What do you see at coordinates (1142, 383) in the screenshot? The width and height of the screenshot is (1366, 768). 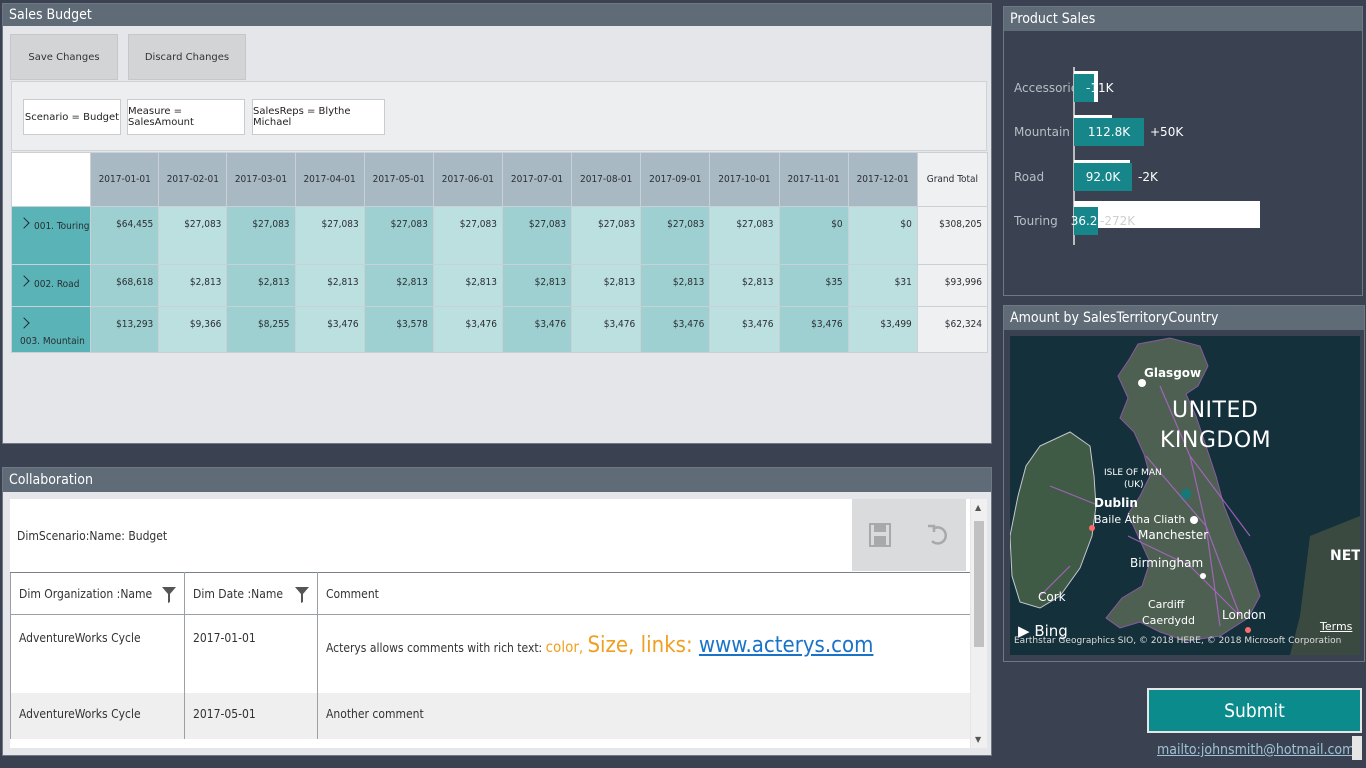 I see `glasgow-marker` at bounding box center [1142, 383].